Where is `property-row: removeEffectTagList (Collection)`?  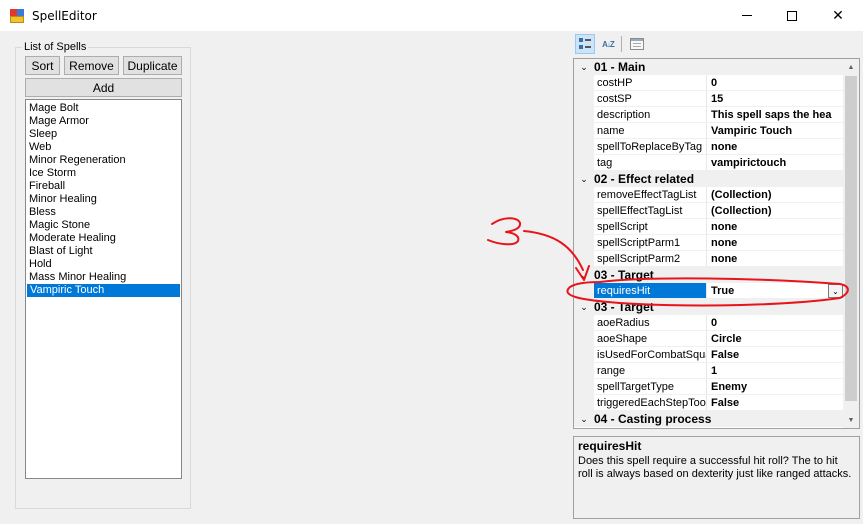 property-row: removeEffectTagList (Collection) is located at coordinates (716, 195).